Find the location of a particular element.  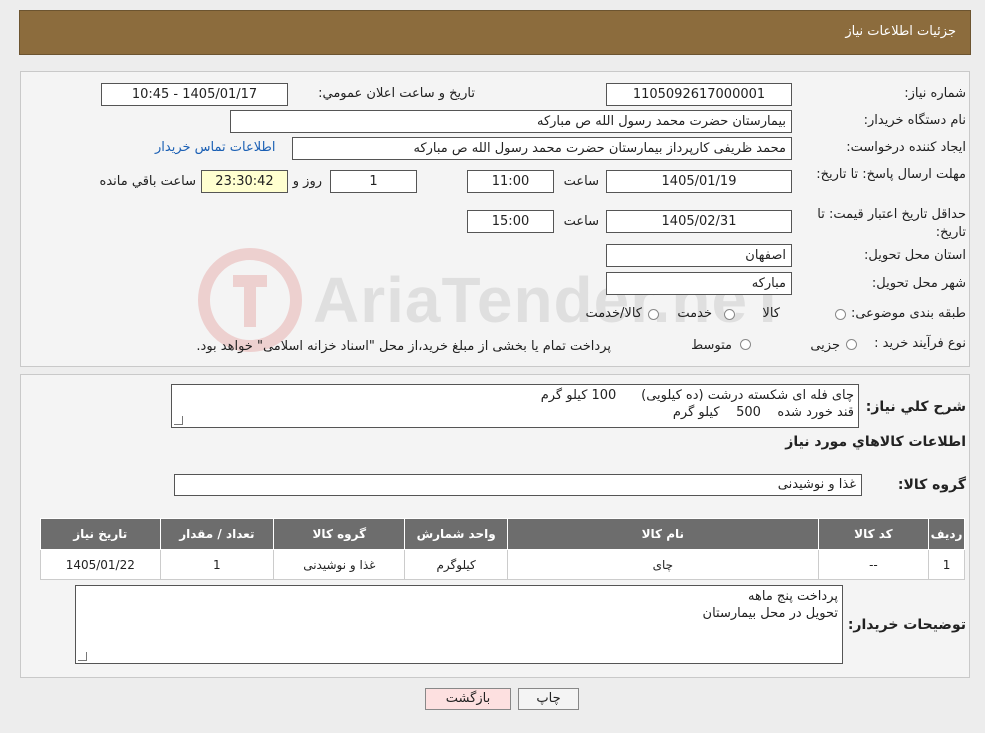

validity-date-field: 1405/02/31 is located at coordinates (699, 221).